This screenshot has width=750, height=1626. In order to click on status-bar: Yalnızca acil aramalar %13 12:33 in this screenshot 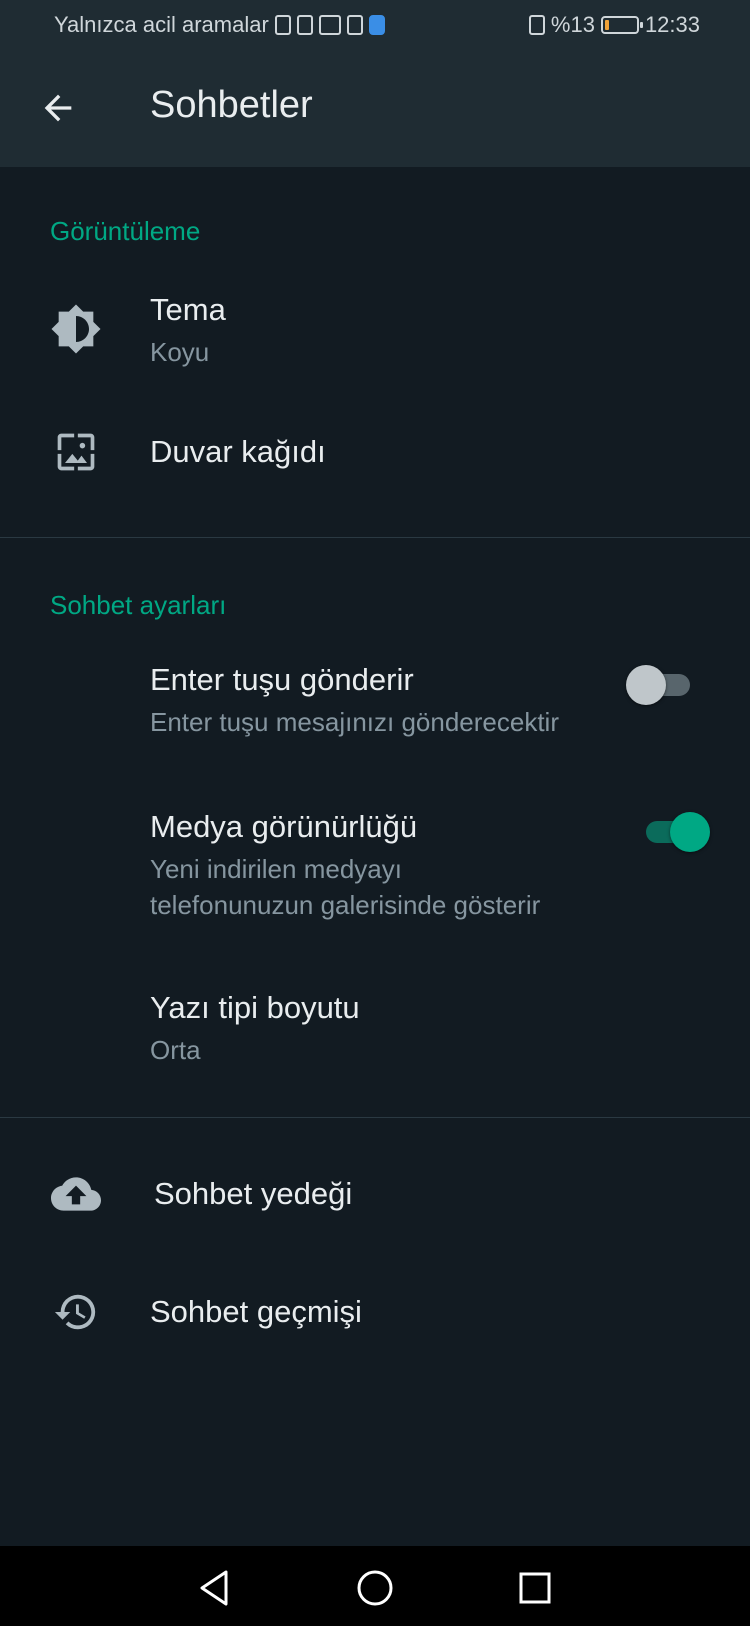, I will do `click(375, 25)`.